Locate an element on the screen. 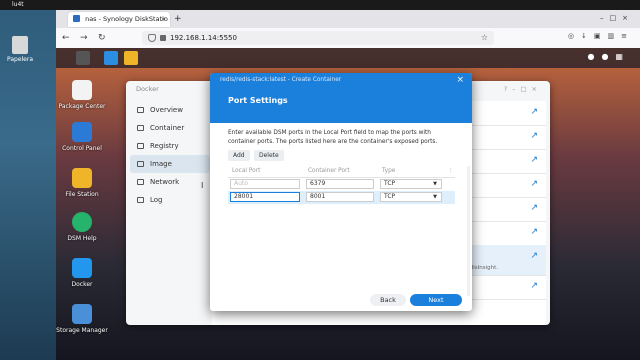  url-bar: 192.168.1.14:5550 ☆ is located at coordinates (318, 38).